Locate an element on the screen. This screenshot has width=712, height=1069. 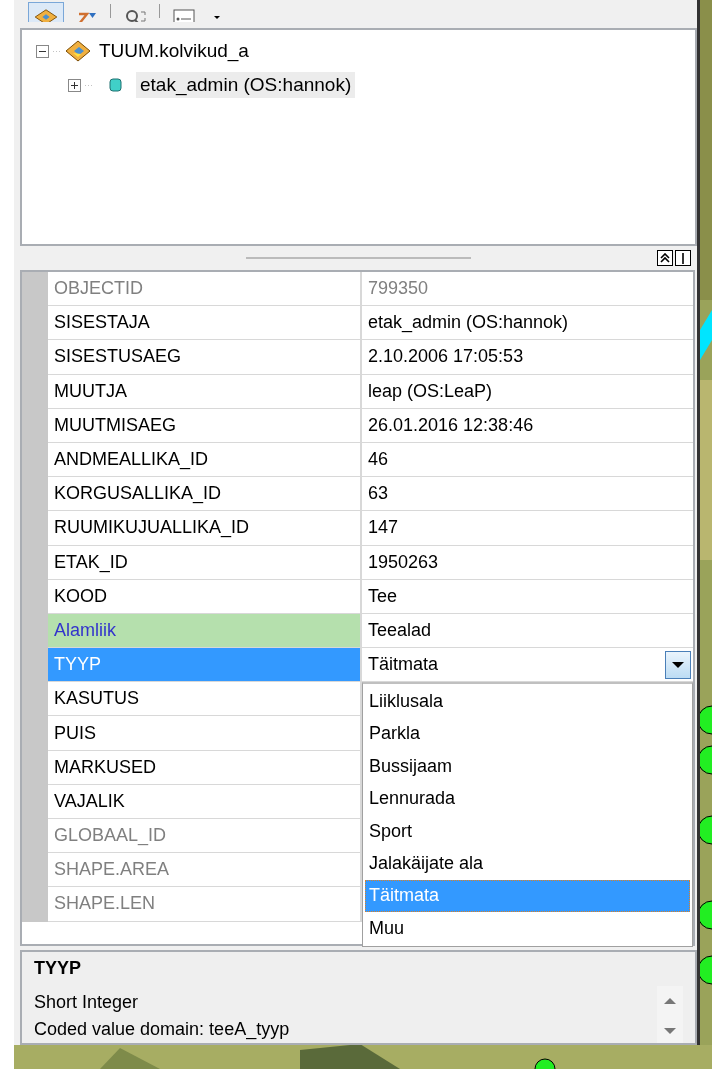
dropdown-option: Bussijaam is located at coordinates (527, 766).